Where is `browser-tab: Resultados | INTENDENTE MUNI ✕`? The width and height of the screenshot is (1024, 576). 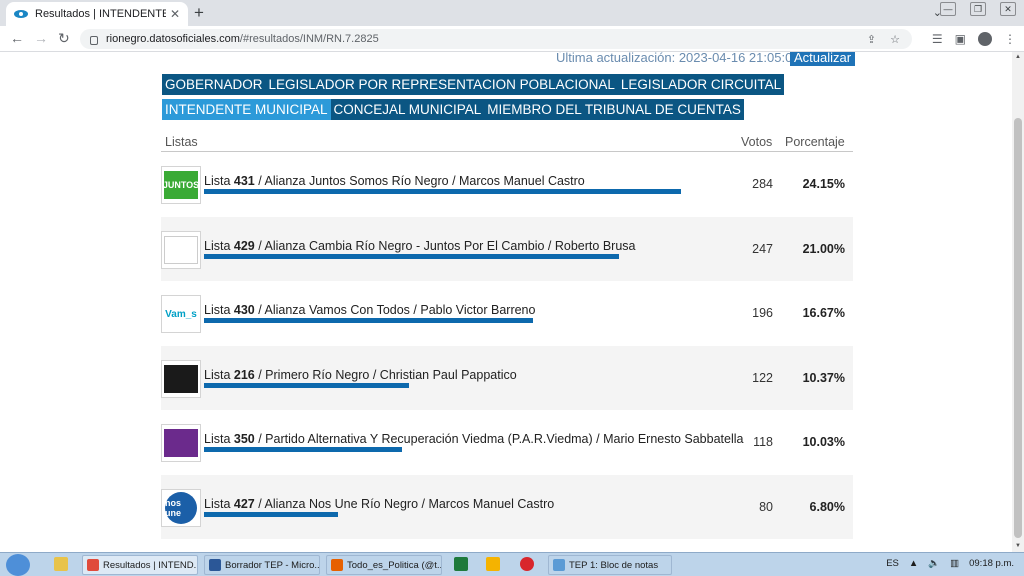 browser-tab: Resultados | INTENDENTE MUNI ✕ is located at coordinates (97, 14).